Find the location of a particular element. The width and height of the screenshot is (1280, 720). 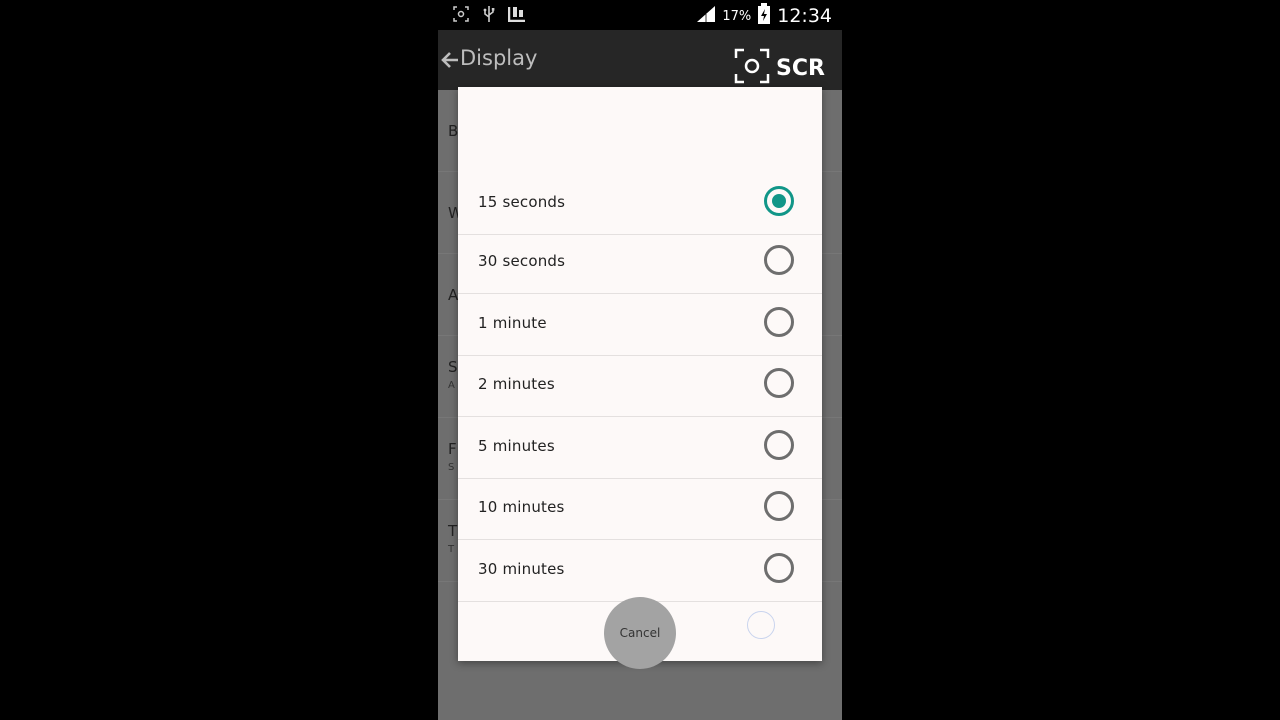

signal-icon is located at coordinates (706, 16).